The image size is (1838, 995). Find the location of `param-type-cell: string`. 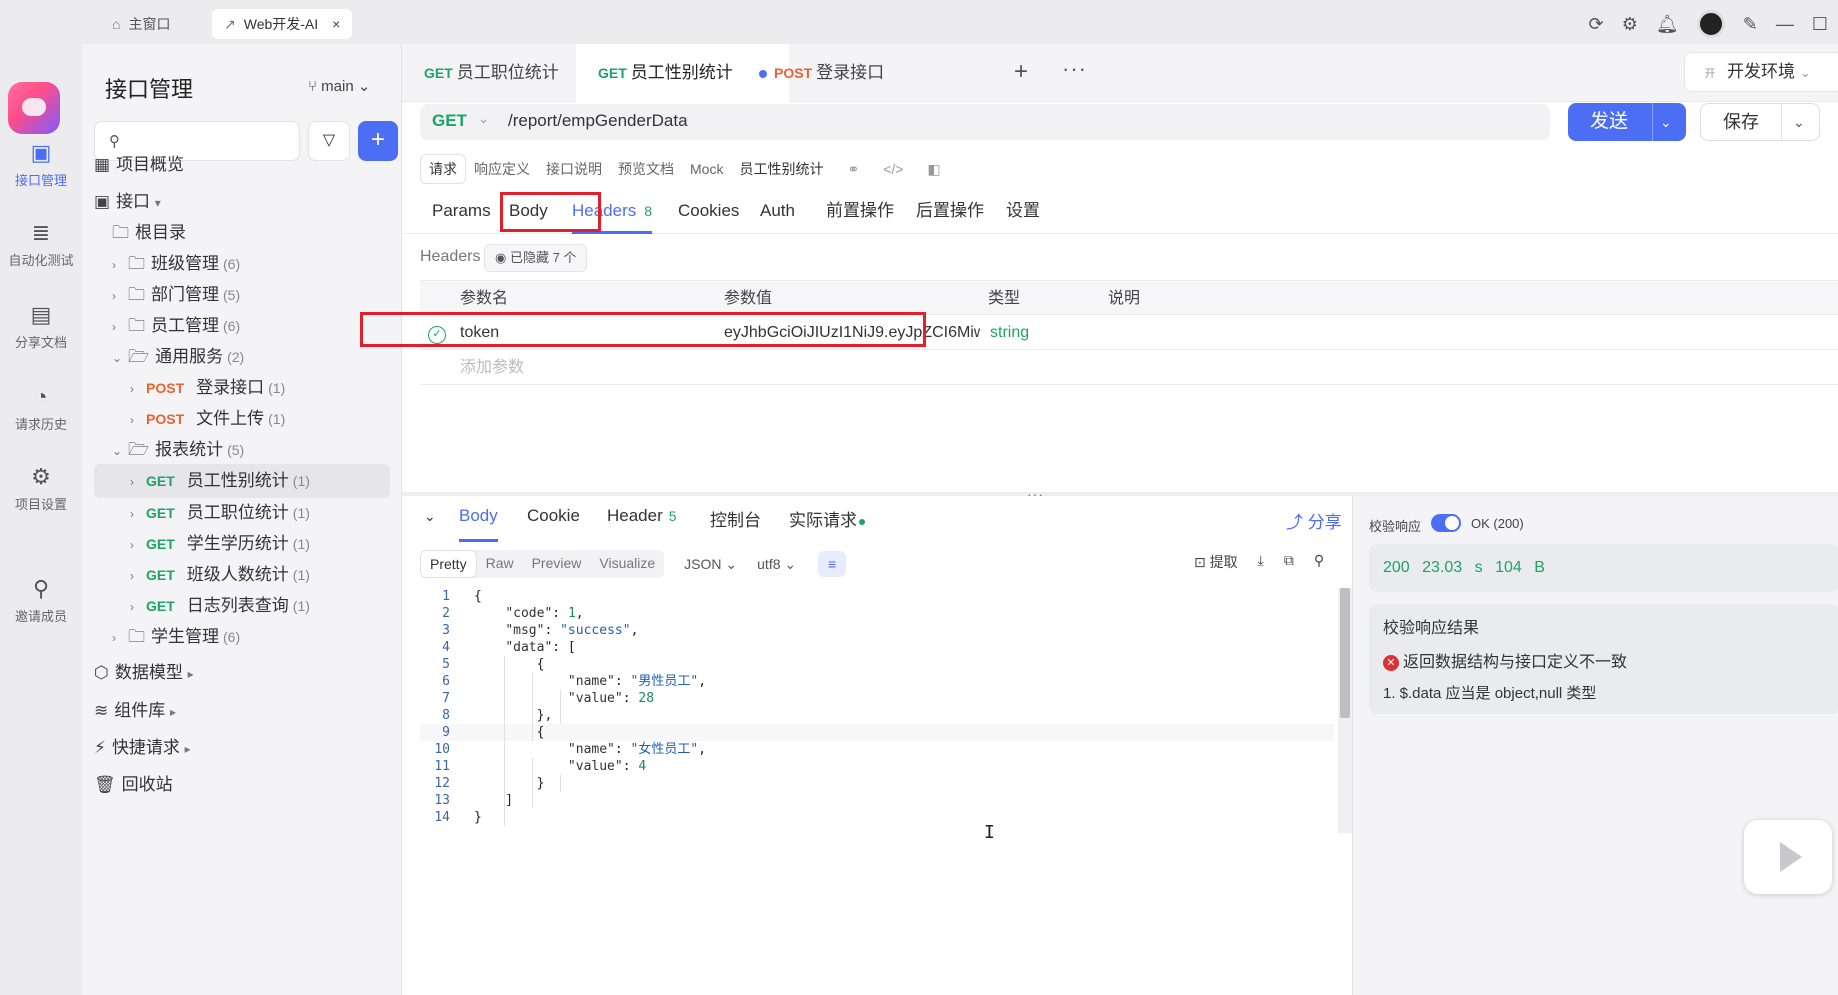

param-type-cell: string is located at coordinates (1009, 332).